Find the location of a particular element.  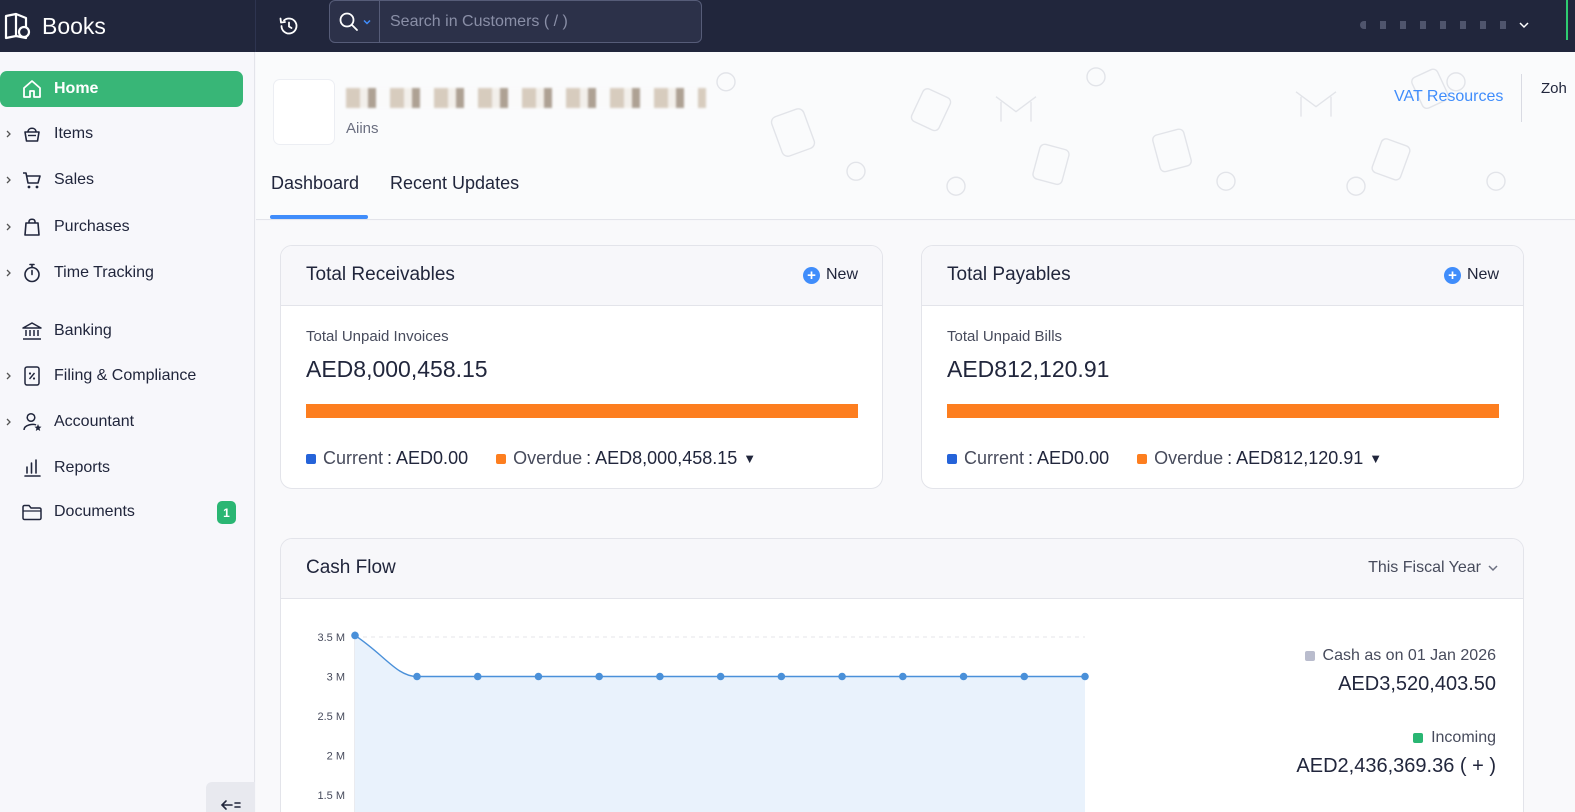

sidebar-item-purchases: Purchases is located at coordinates (121, 227).